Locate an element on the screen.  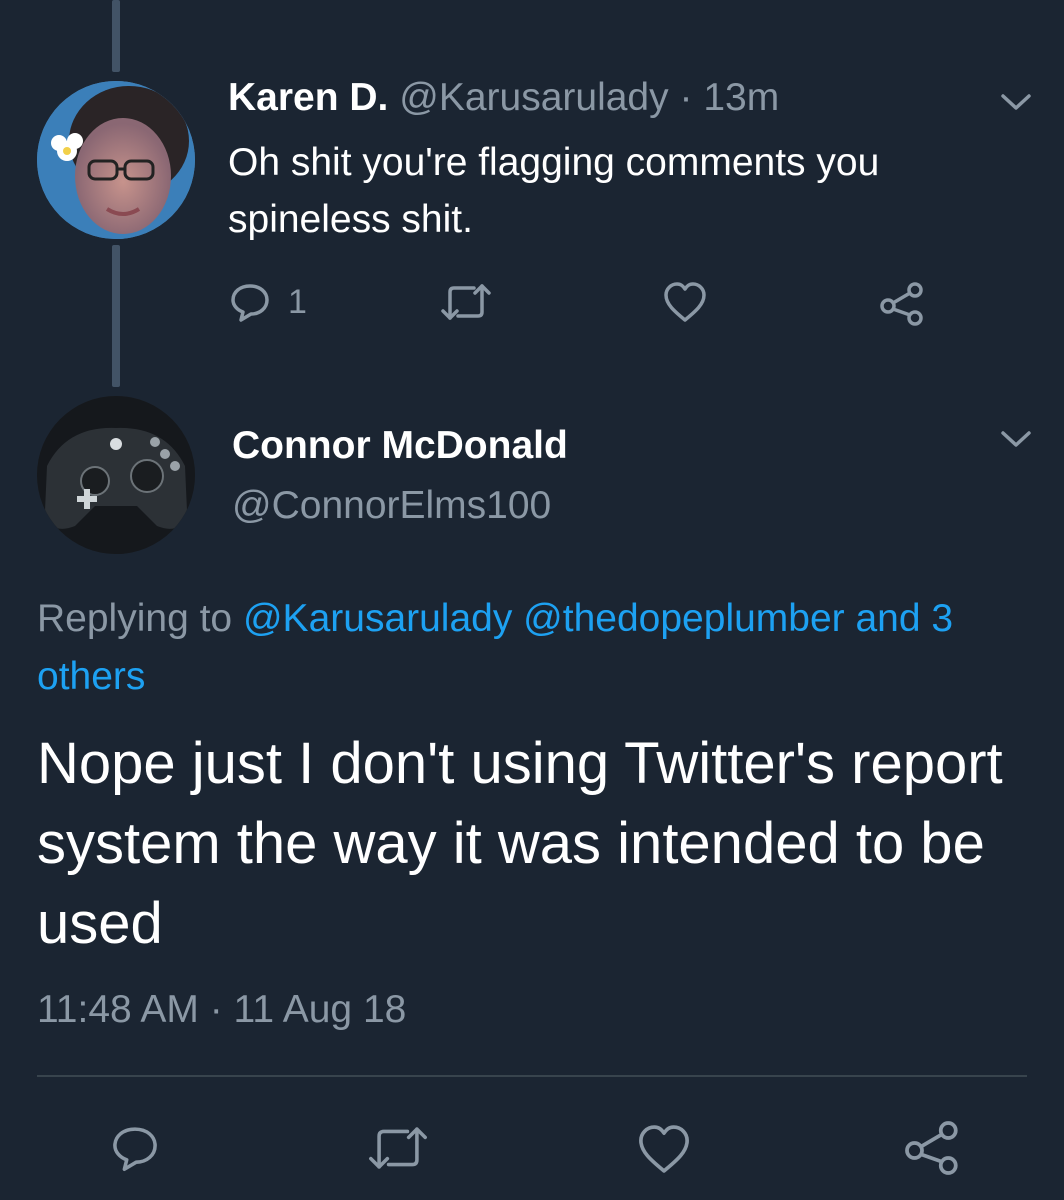
avatar-connor is located at coordinates (116, 475).